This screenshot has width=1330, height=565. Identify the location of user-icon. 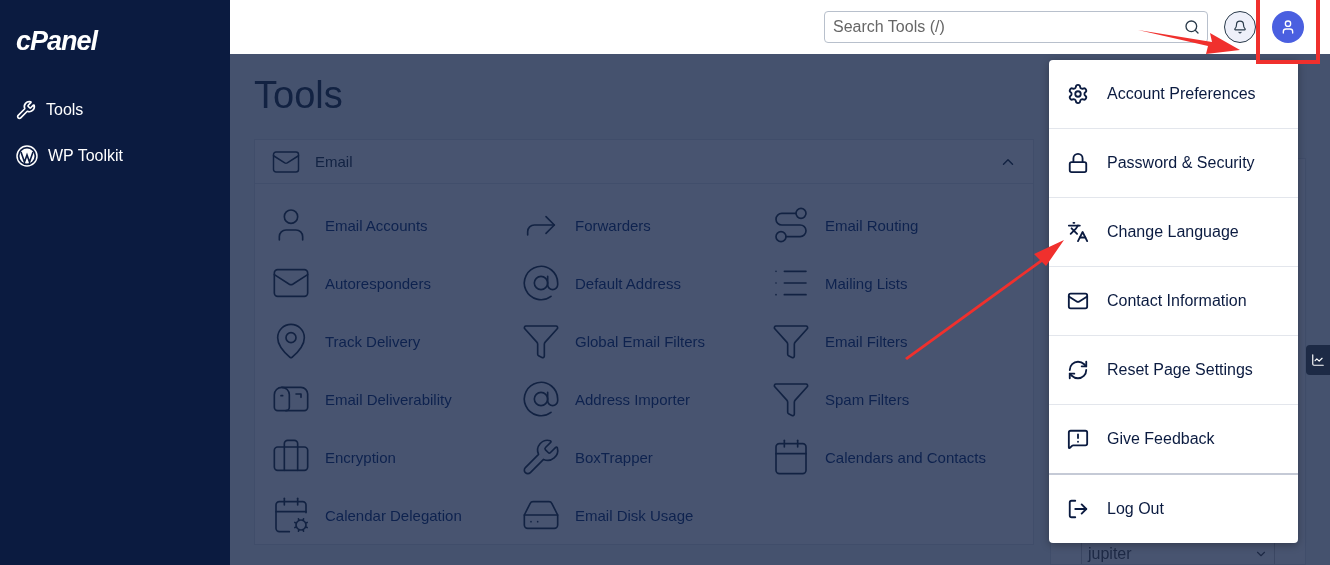
(1288, 27).